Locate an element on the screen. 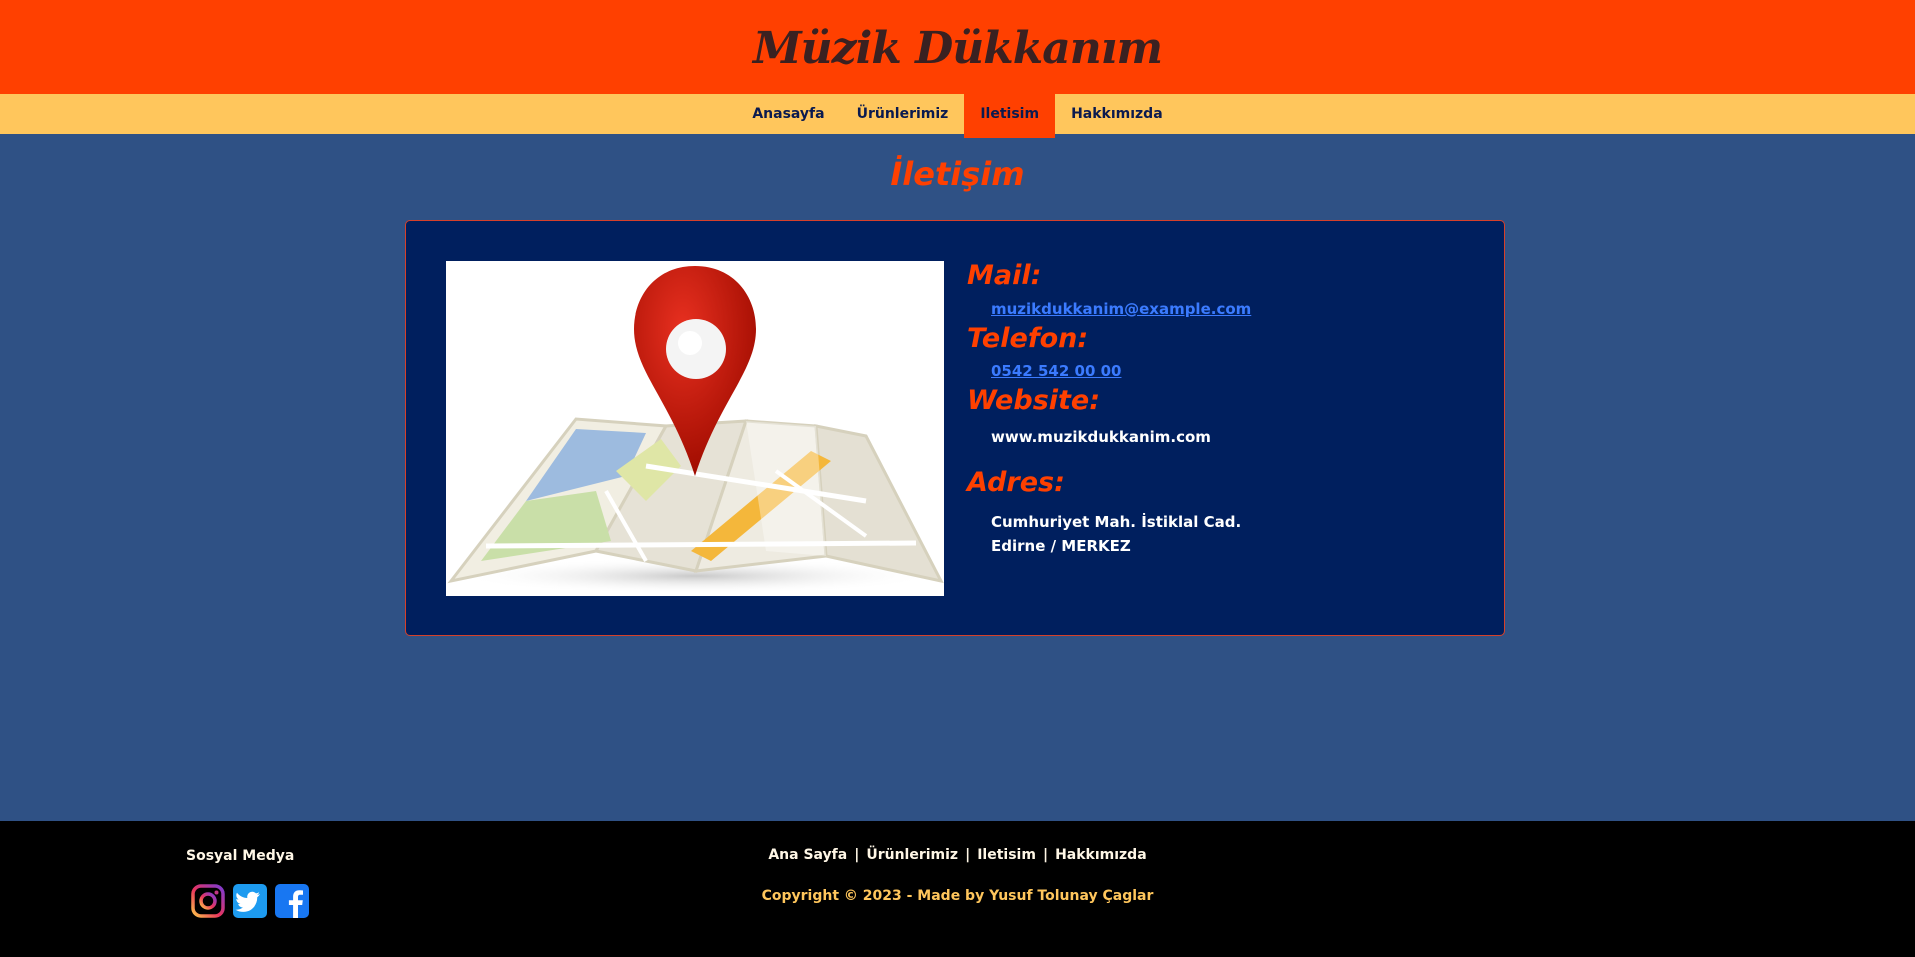 This screenshot has width=1915, height=957. mail-value-wrapper: muzikdukkanim@example.com is located at coordinates (1229, 309).